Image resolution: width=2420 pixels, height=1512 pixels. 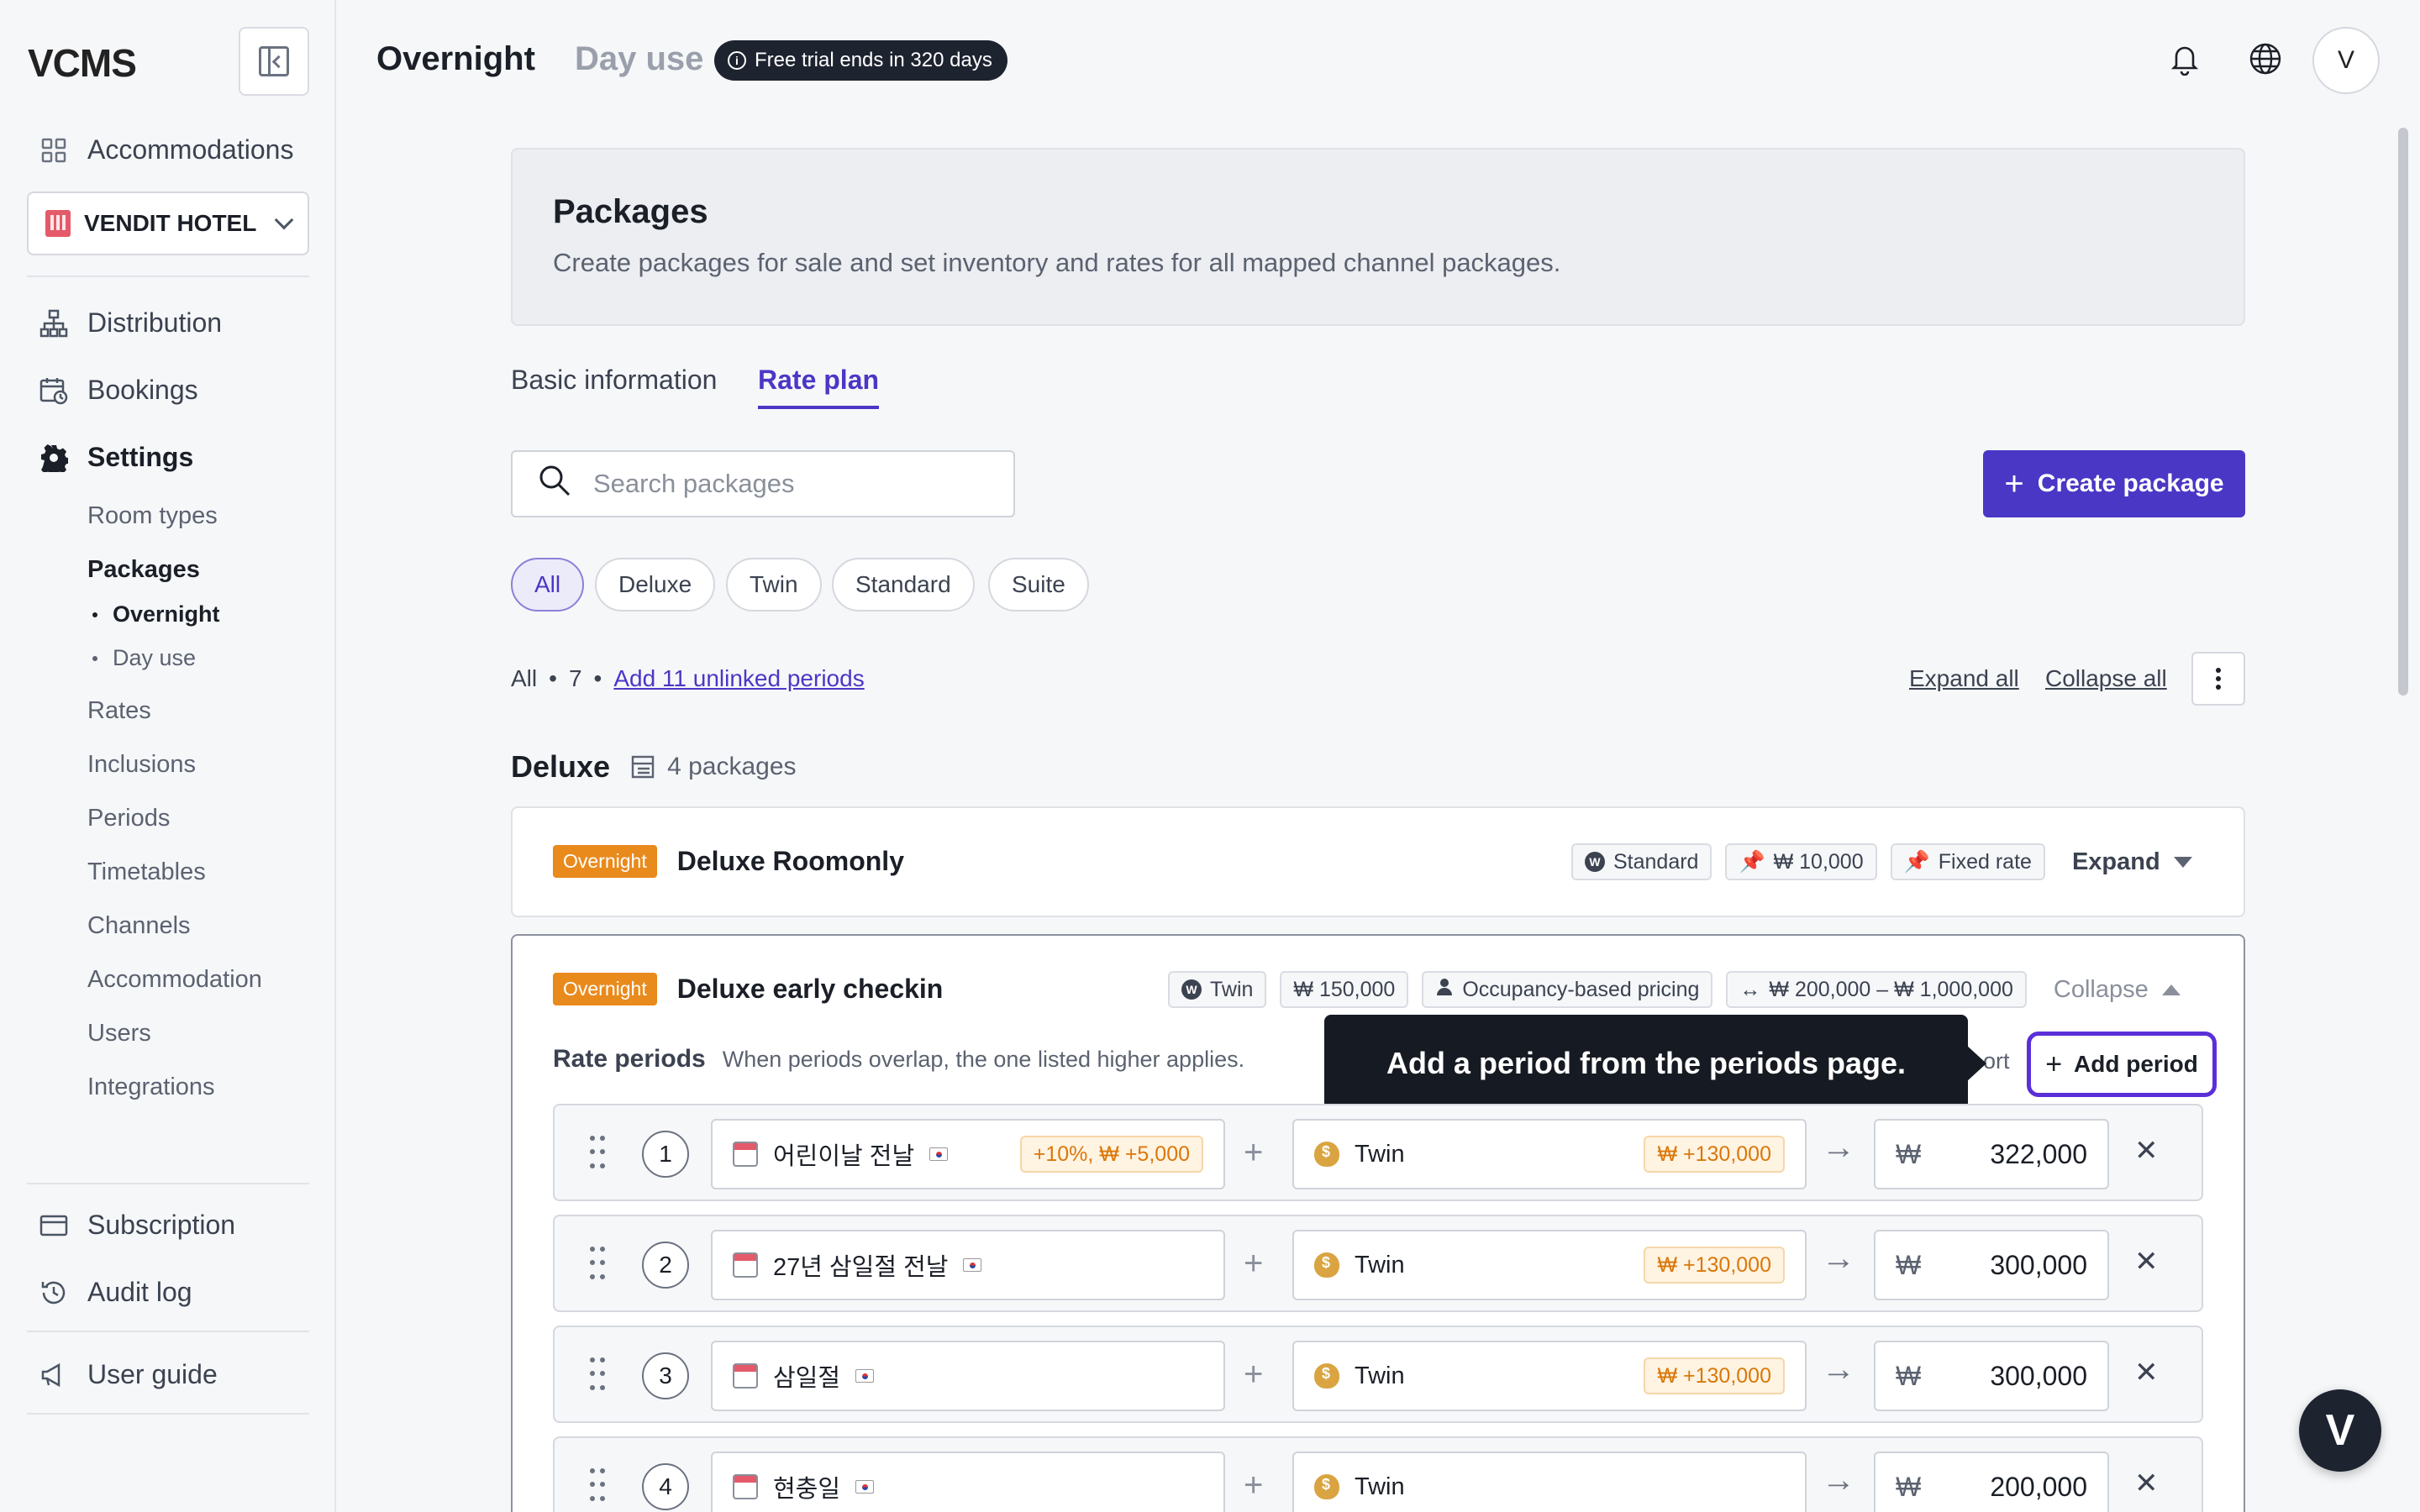 I want to click on collapse-toggle: Collapse, so click(x=2117, y=990).